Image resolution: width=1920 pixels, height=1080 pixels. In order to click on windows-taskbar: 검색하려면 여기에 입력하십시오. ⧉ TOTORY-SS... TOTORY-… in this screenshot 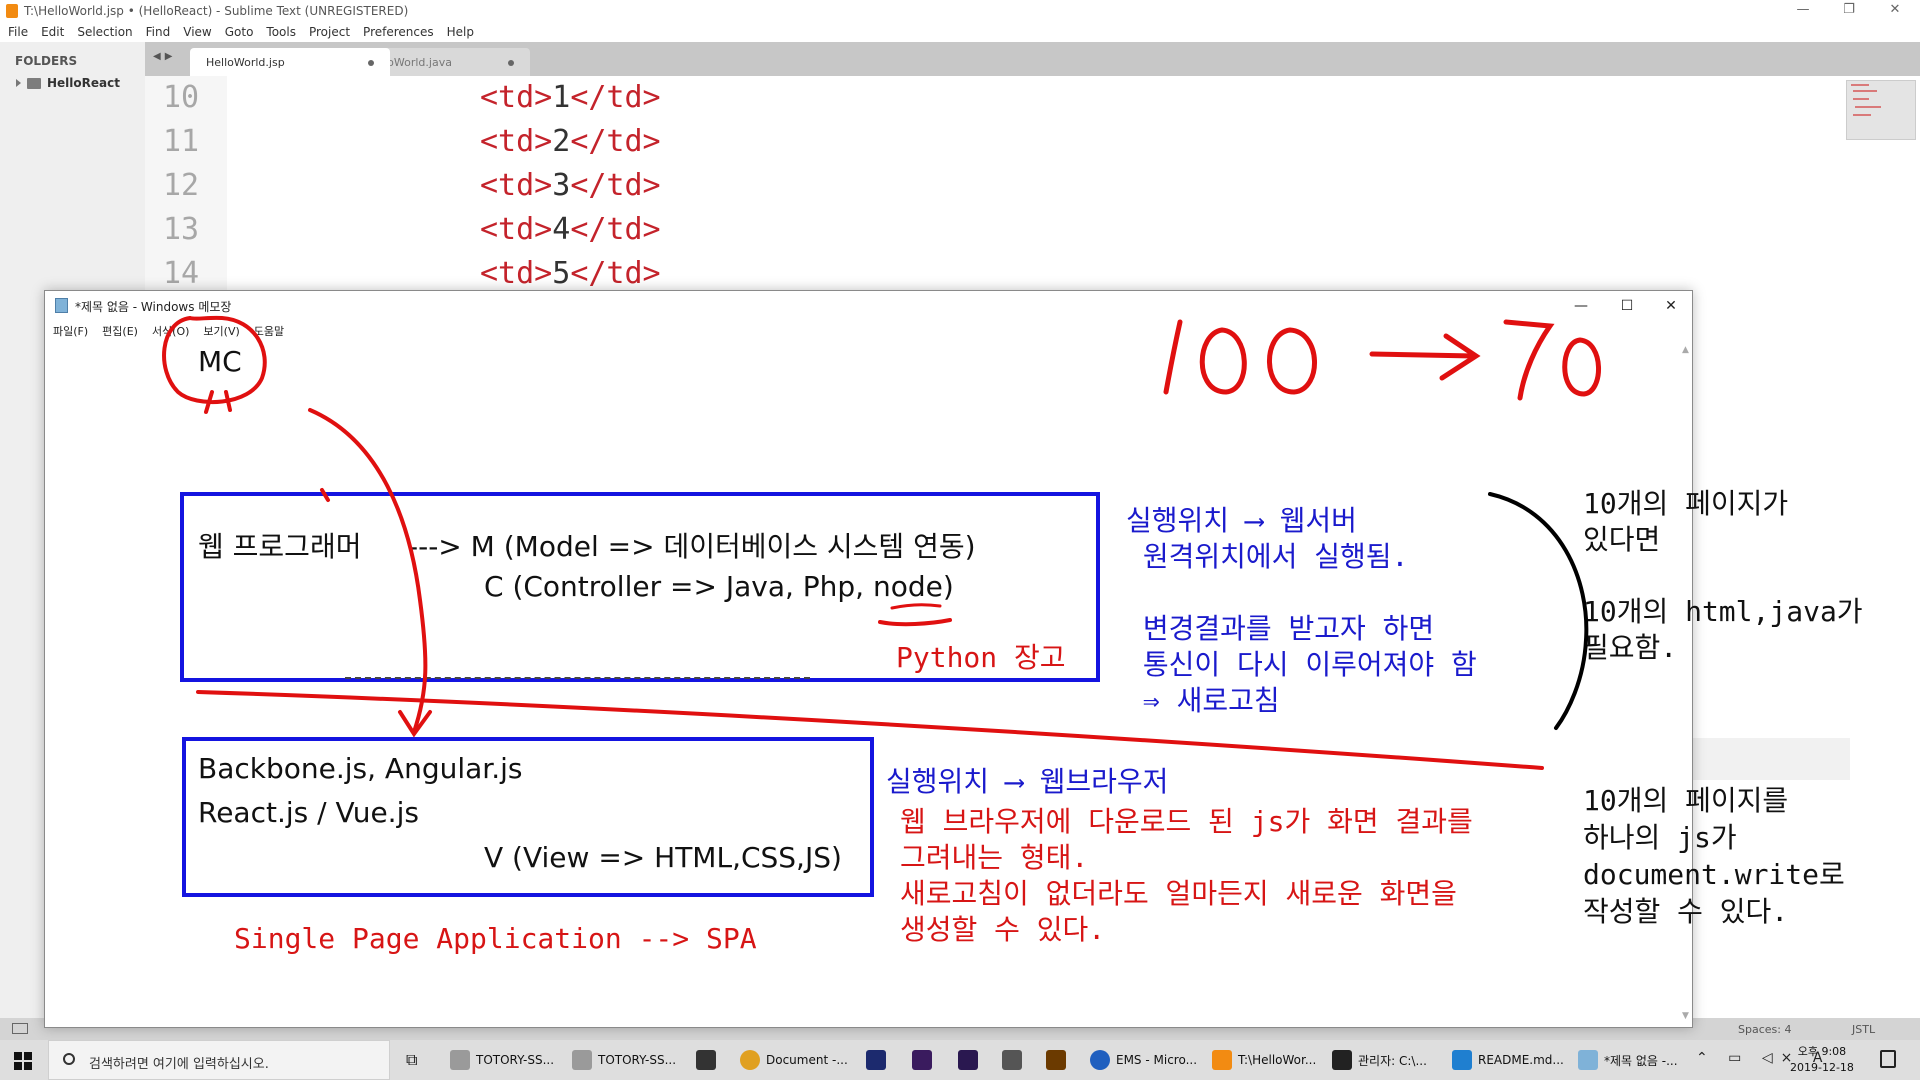, I will do `click(960, 1060)`.